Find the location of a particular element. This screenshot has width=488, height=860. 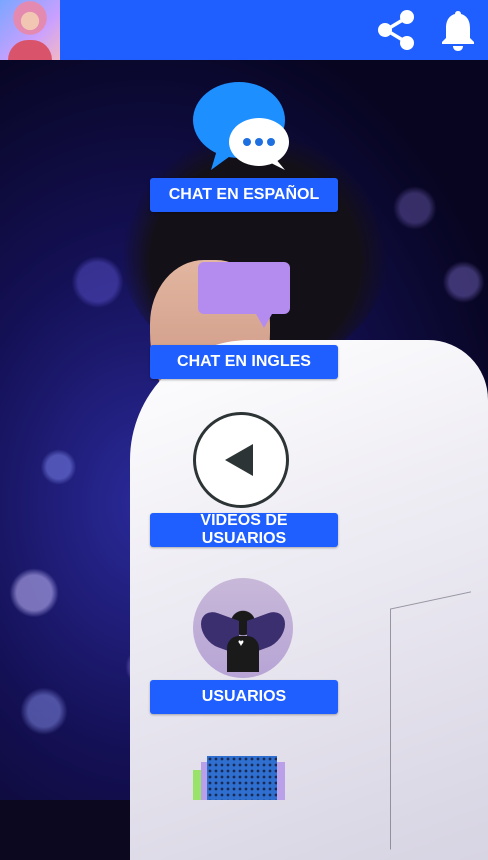

play-icon is located at coordinates (241, 460).